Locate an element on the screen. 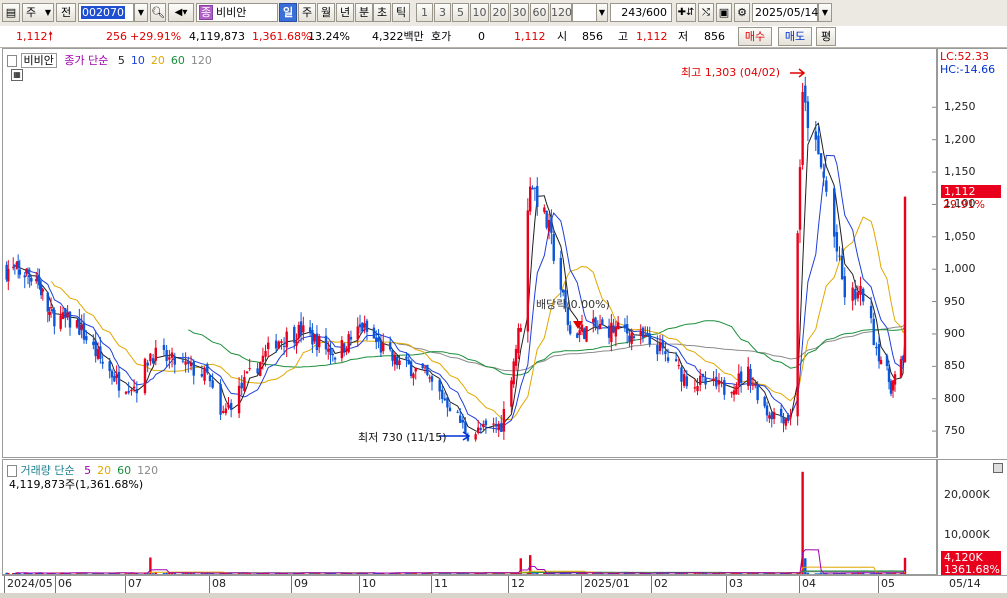 This screenshot has width=1007, height=598. interval-button-3: 3 is located at coordinates (442, 12).